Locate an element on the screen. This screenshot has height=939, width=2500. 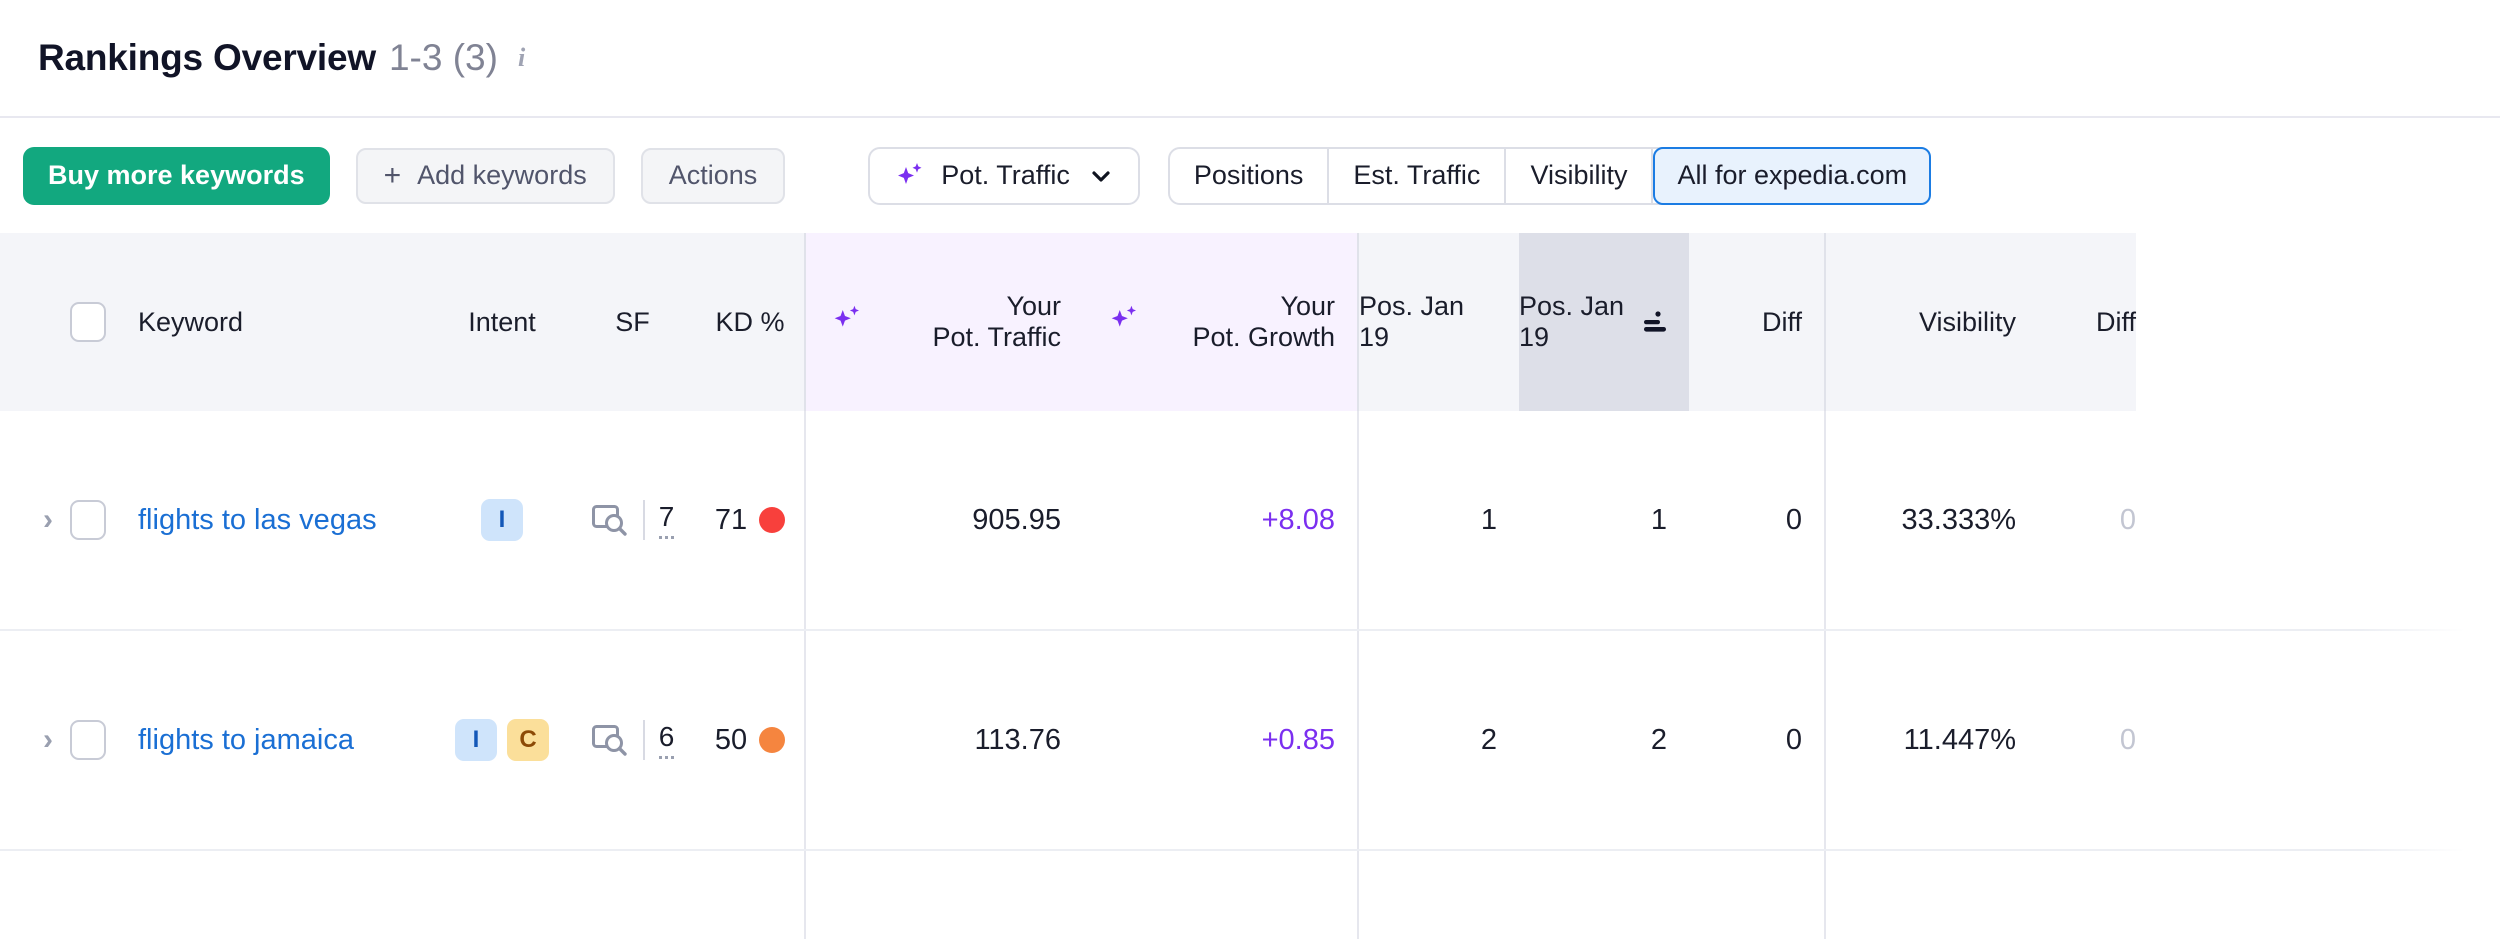
tab-visibility-label: Visibility is located at coordinates (1579, 175).